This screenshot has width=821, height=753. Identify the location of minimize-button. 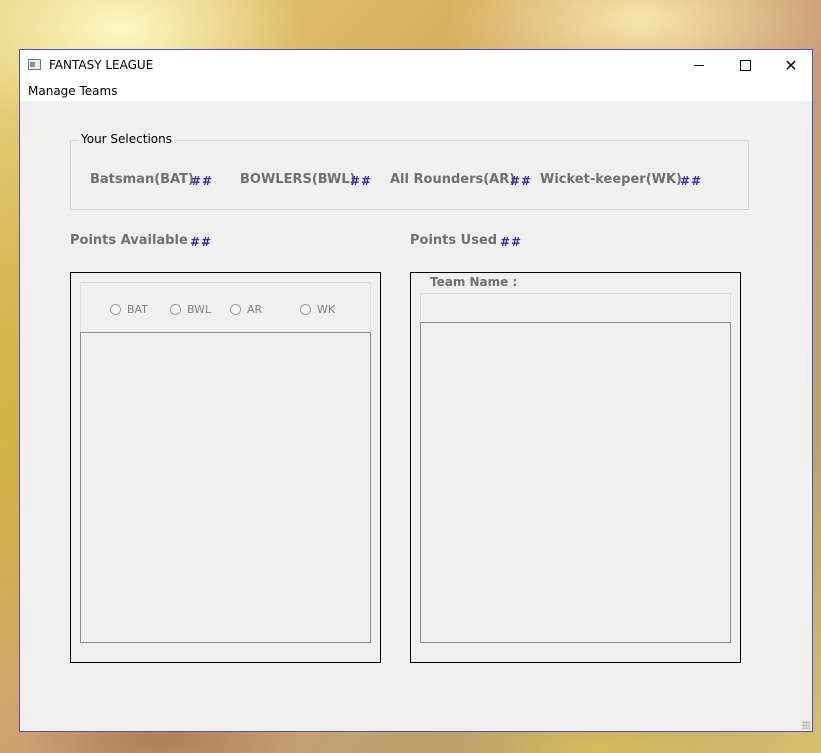
(699, 65).